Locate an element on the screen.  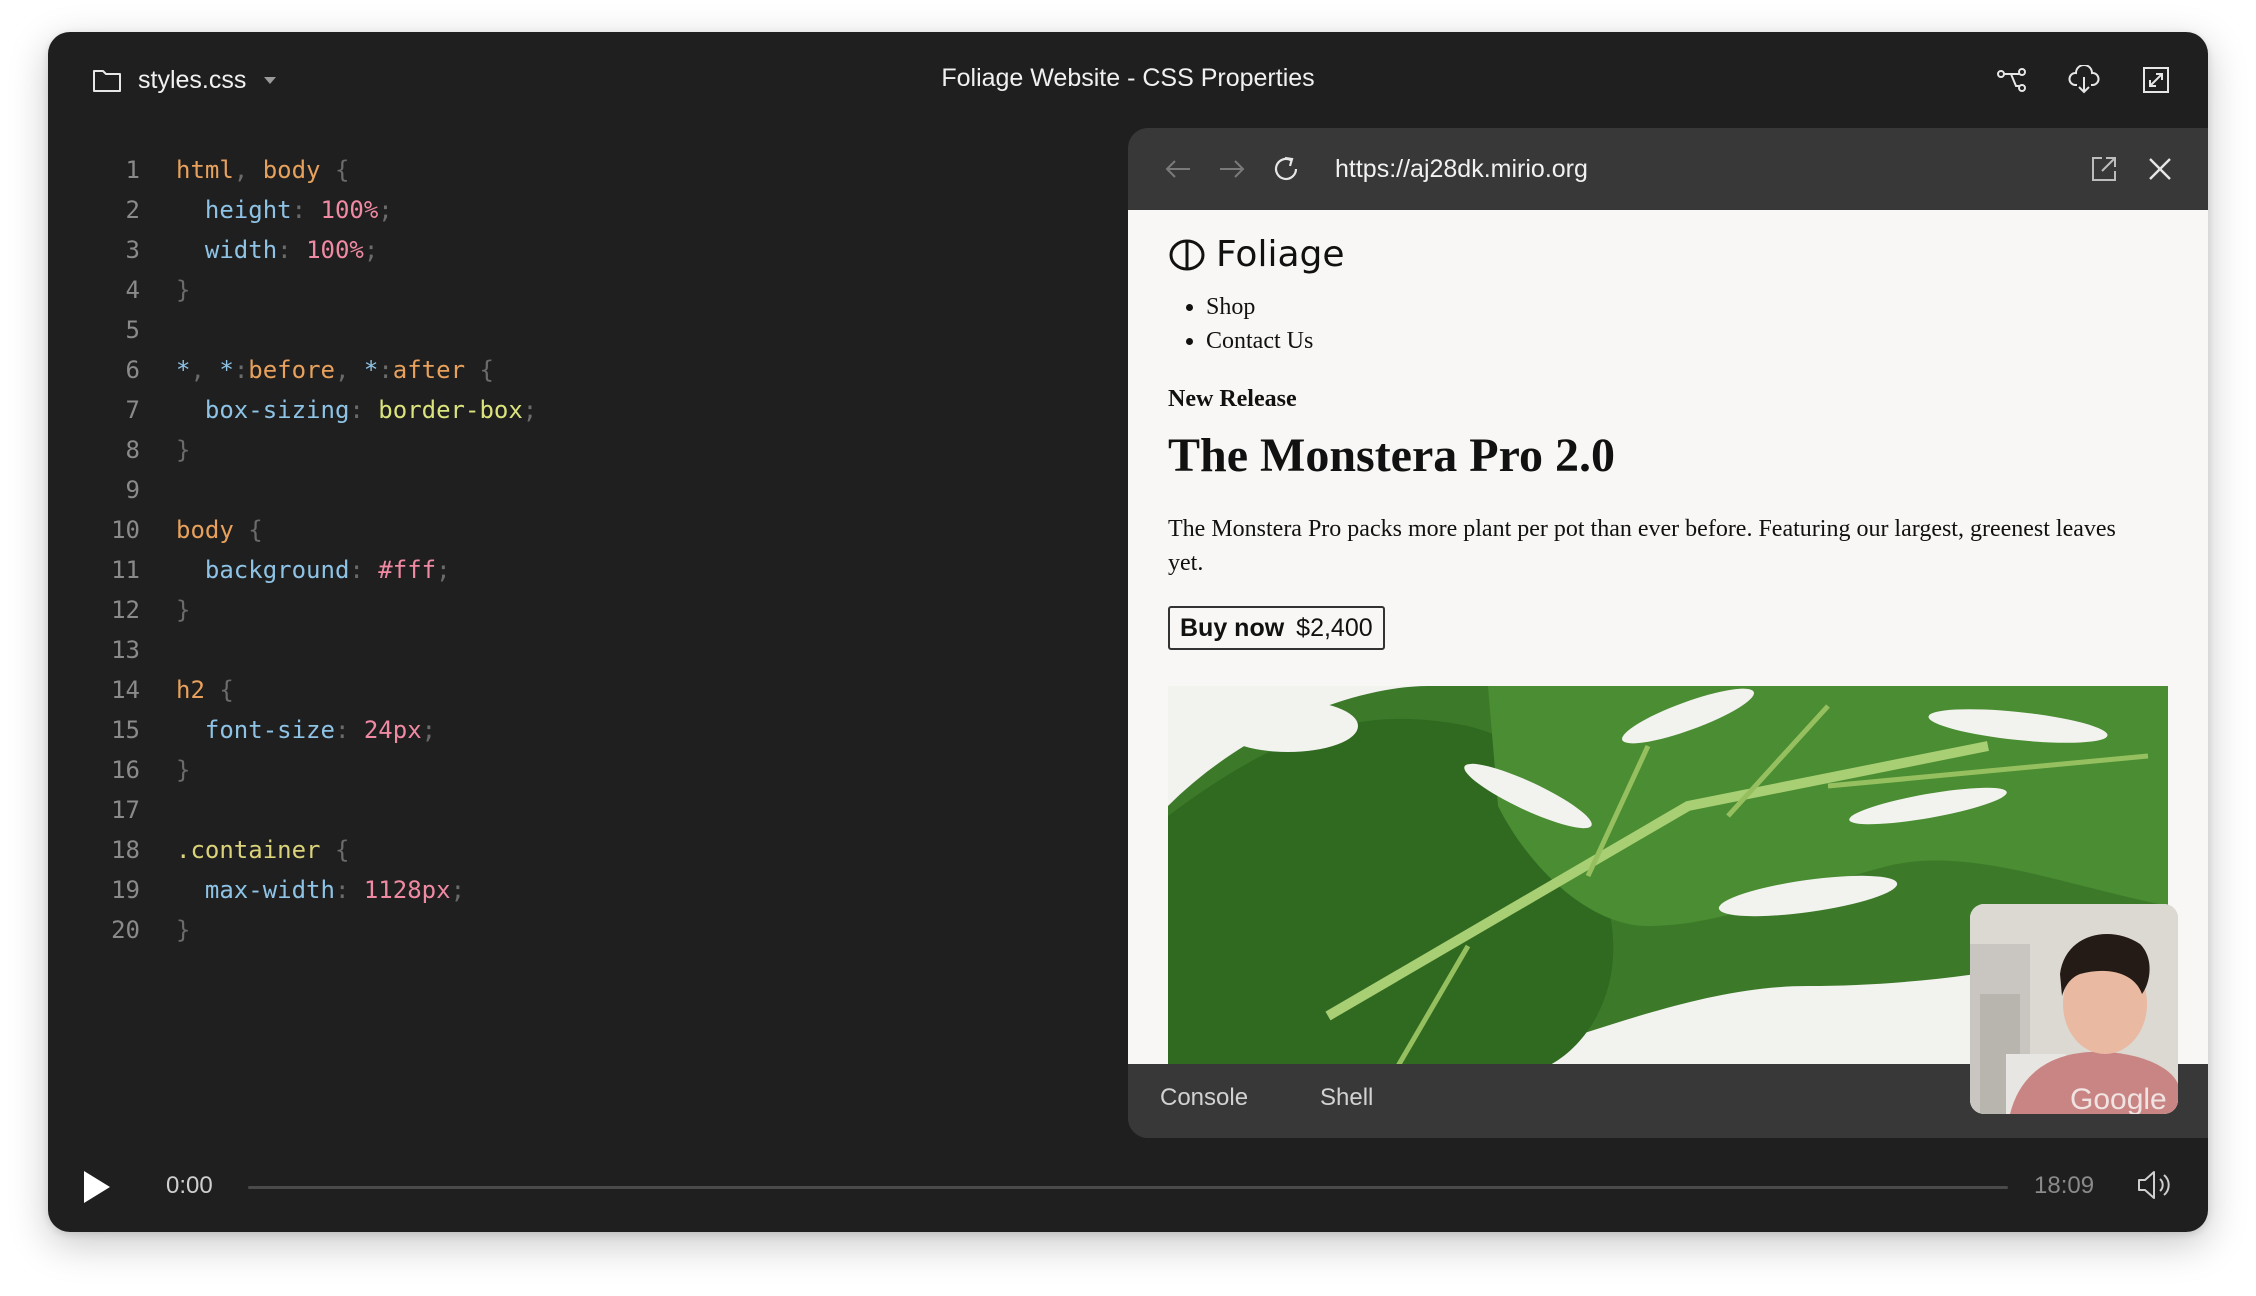
foliage-logo-icon is located at coordinates (1187, 254).